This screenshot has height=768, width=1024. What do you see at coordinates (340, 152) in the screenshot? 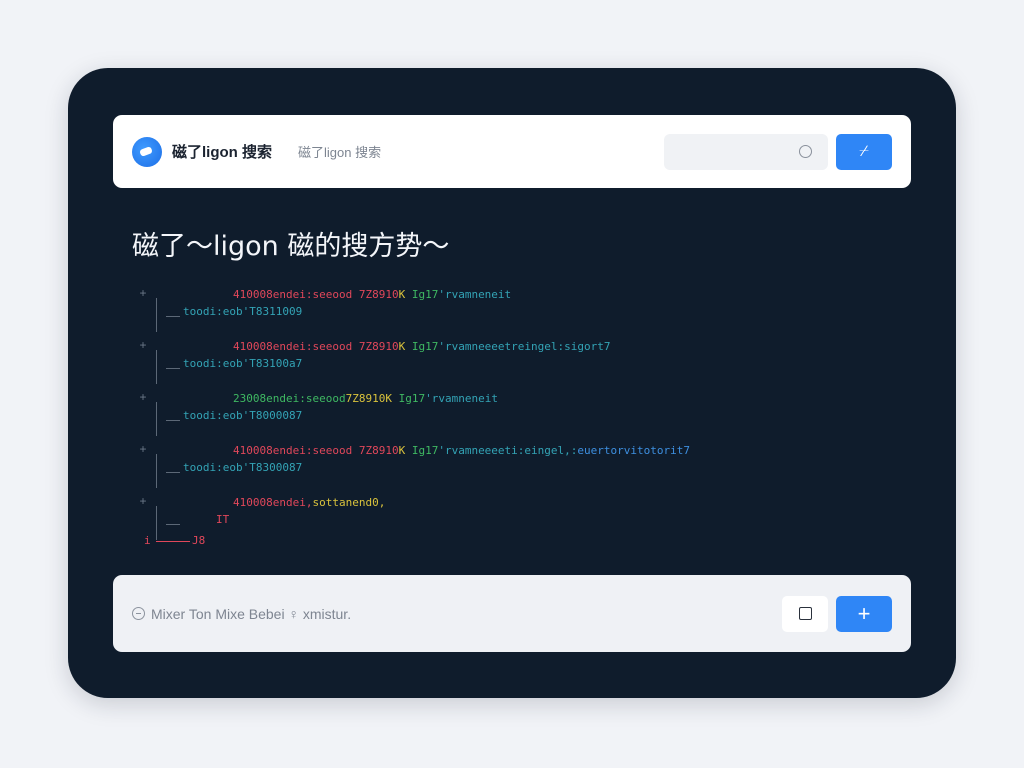
I see `brand-subtitle: 磁了ligon 搜索` at bounding box center [340, 152].